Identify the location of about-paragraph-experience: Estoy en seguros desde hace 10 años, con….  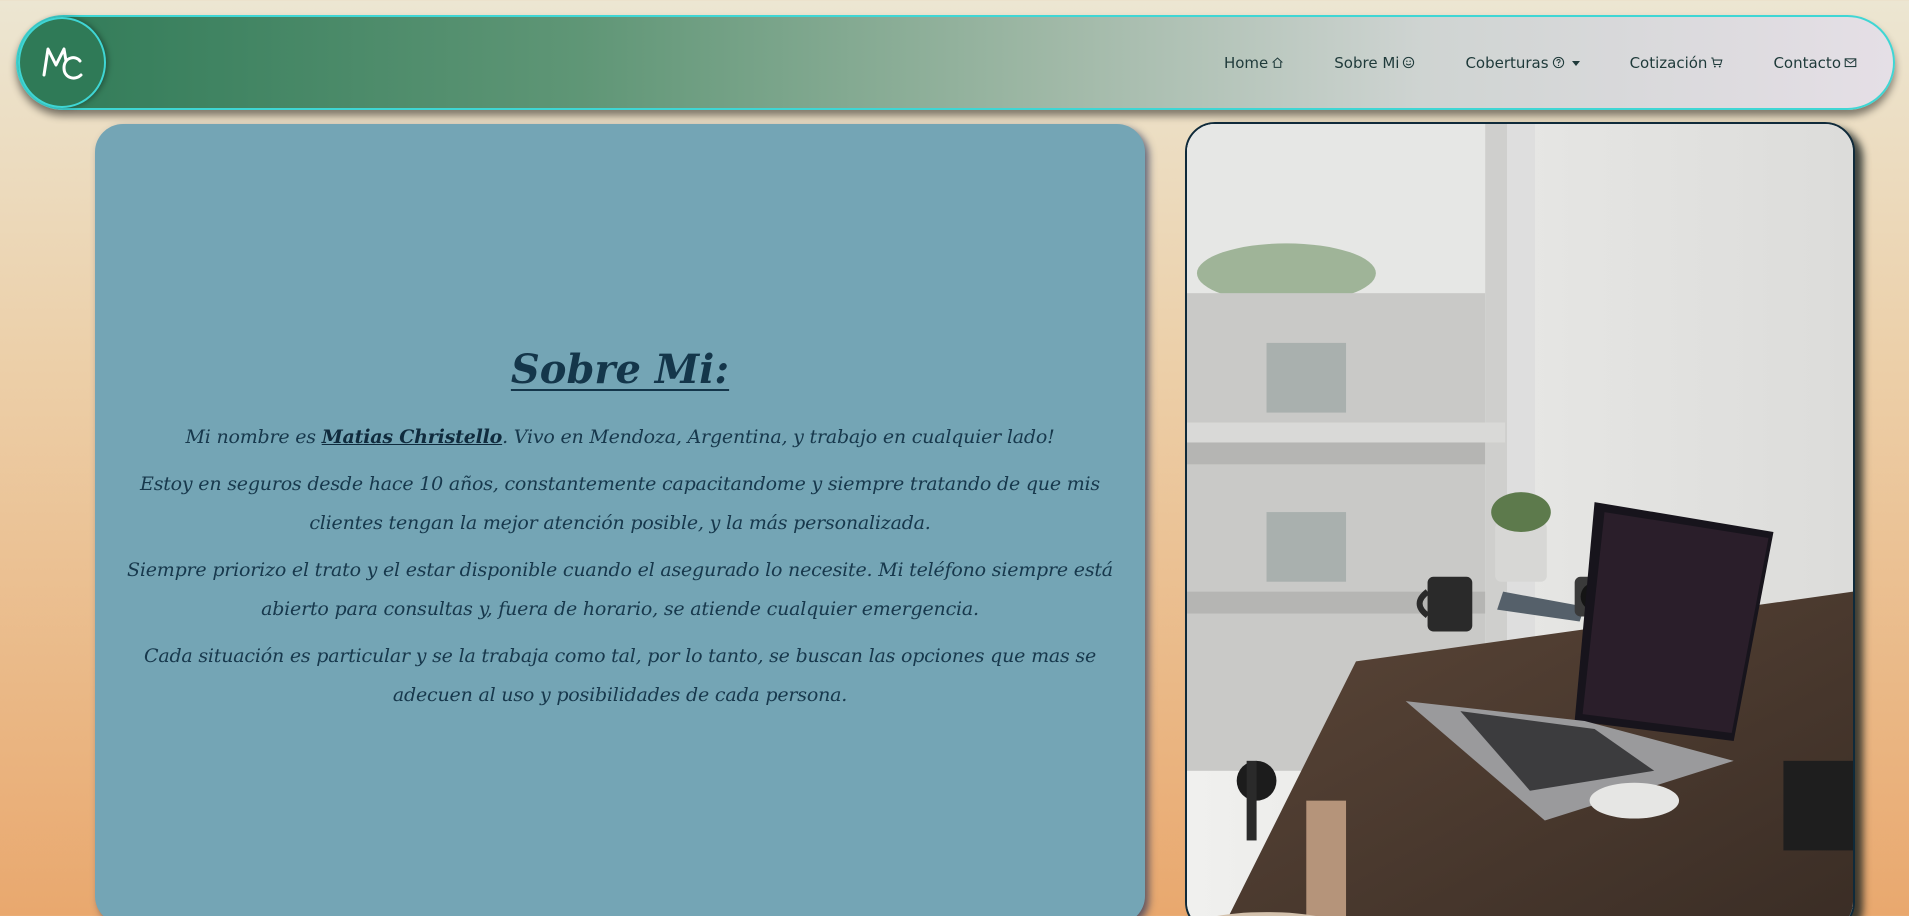
(620, 503).